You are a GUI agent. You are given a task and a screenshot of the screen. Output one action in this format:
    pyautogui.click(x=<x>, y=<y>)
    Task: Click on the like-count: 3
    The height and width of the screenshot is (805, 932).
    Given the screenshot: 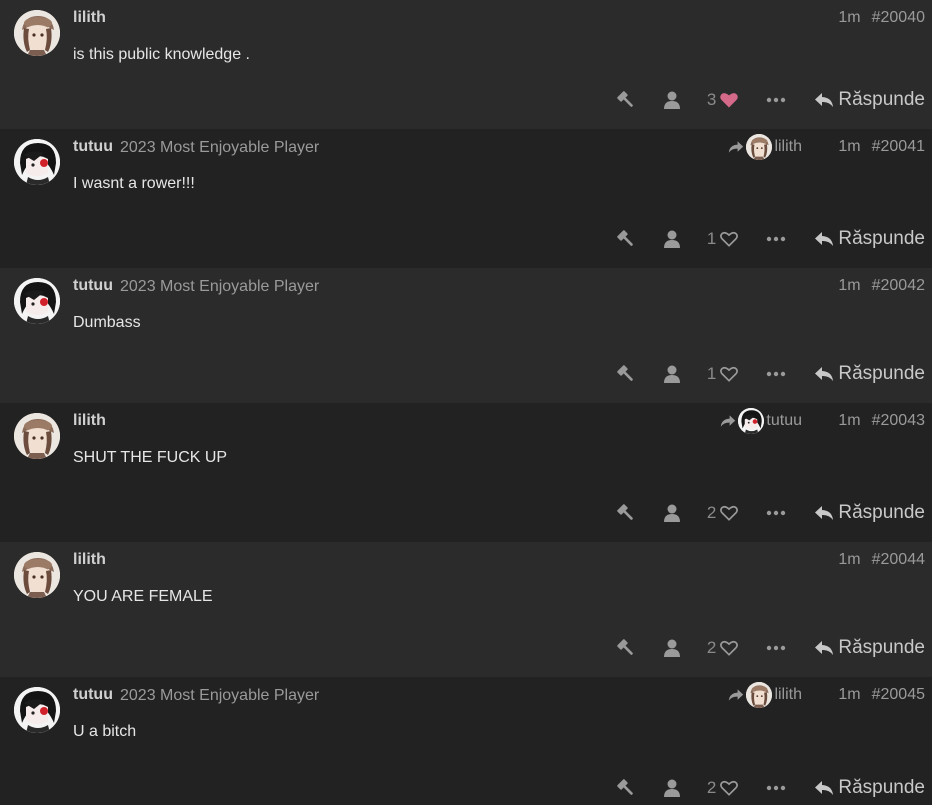 What is the action you would take?
    pyautogui.click(x=711, y=99)
    